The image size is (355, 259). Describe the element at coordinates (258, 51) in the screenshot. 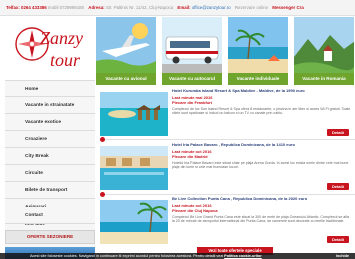

I see `tile-individual: Vacante individuale` at that location.